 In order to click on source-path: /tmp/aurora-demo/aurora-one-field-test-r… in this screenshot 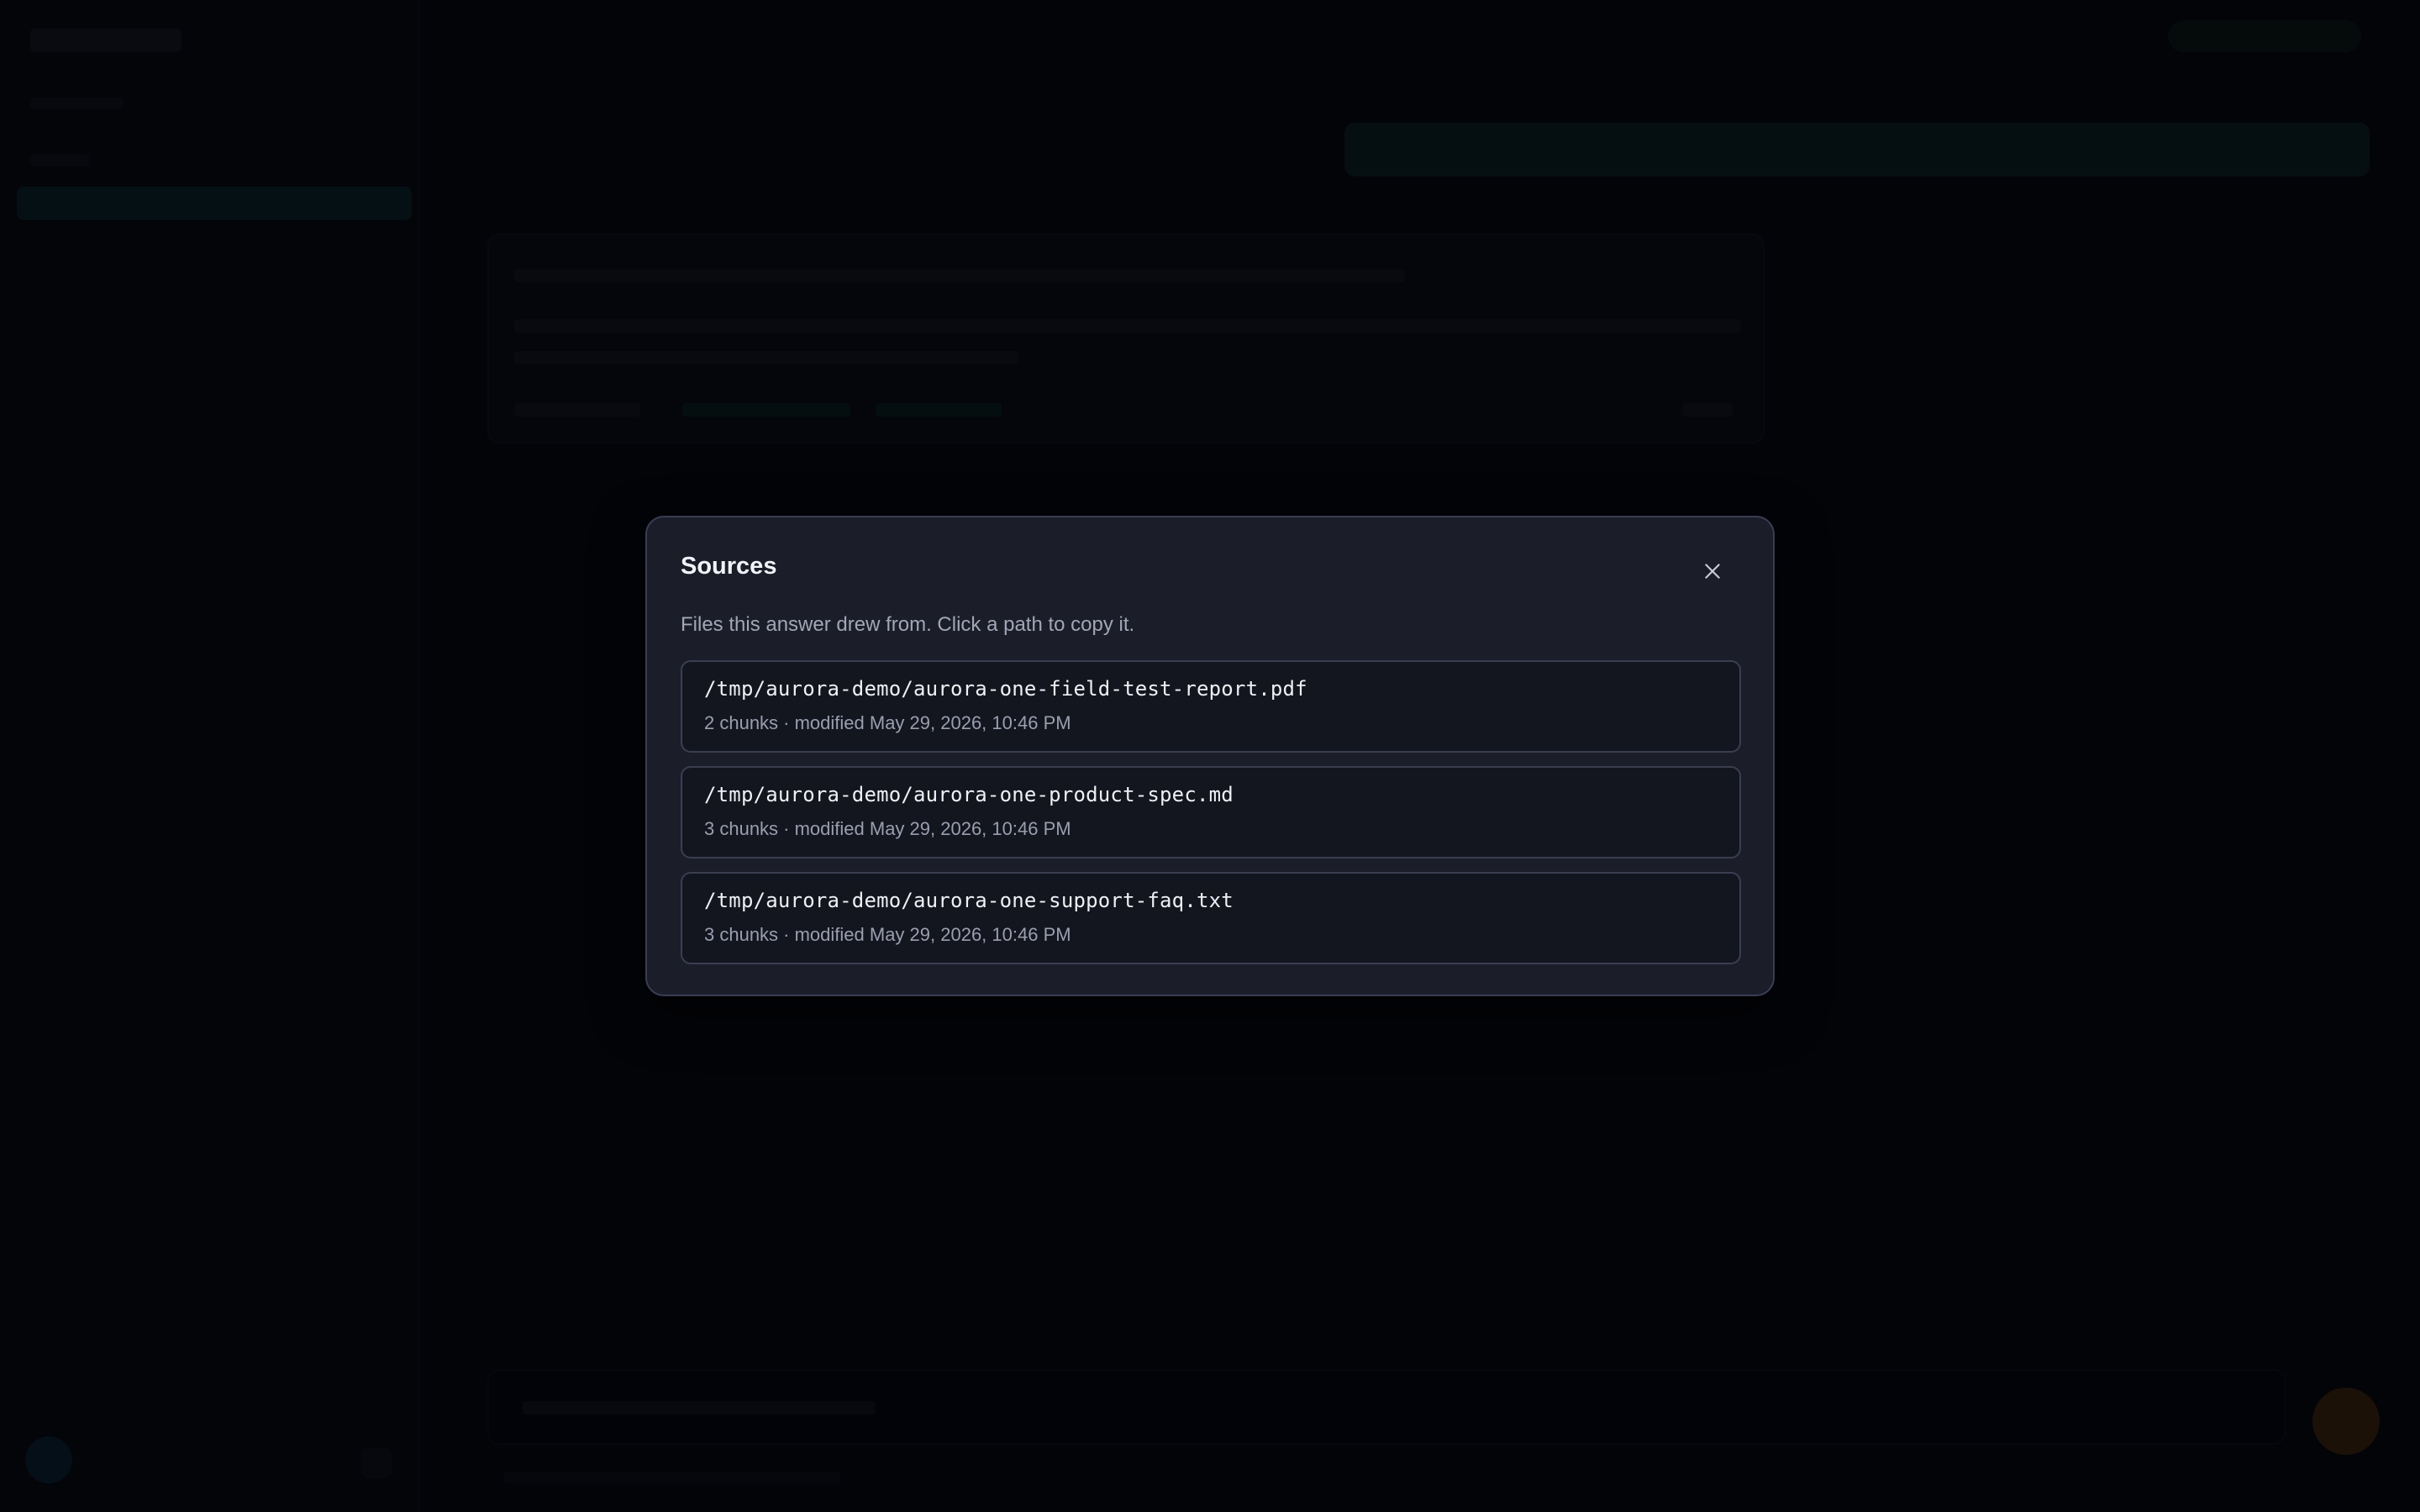, I will do `click(1211, 689)`.